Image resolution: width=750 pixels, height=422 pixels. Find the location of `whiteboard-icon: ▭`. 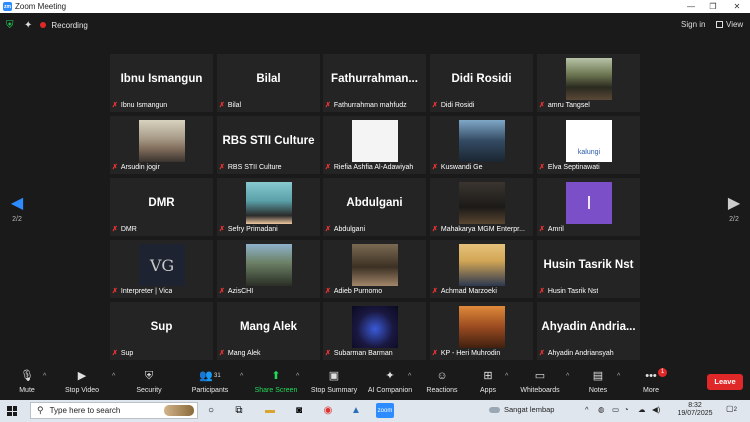

whiteboard-icon: ▭ is located at coordinates (540, 376).